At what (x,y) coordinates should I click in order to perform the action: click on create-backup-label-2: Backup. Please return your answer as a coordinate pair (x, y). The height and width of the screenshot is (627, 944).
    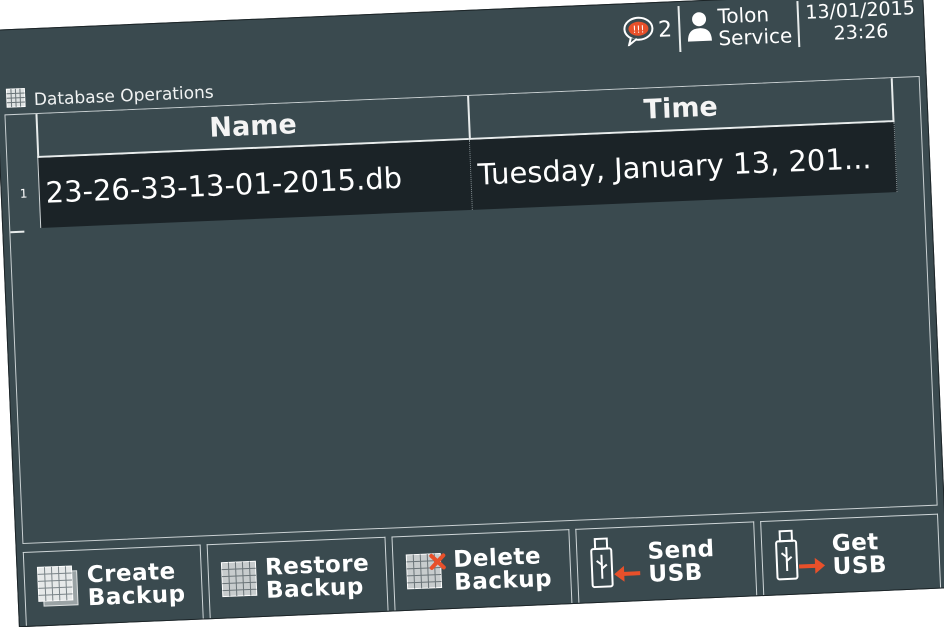
    Looking at the image, I should click on (137, 595).